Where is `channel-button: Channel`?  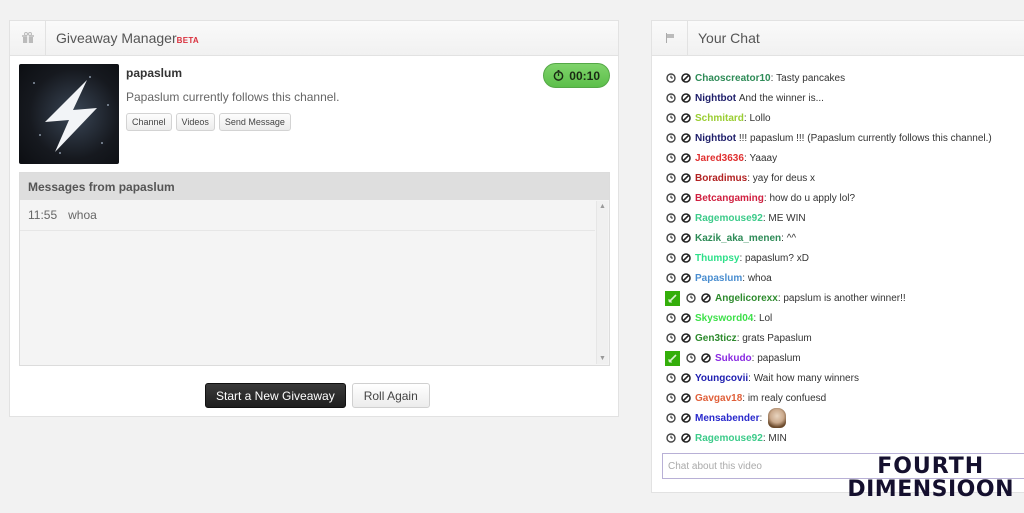
channel-button: Channel is located at coordinates (149, 122).